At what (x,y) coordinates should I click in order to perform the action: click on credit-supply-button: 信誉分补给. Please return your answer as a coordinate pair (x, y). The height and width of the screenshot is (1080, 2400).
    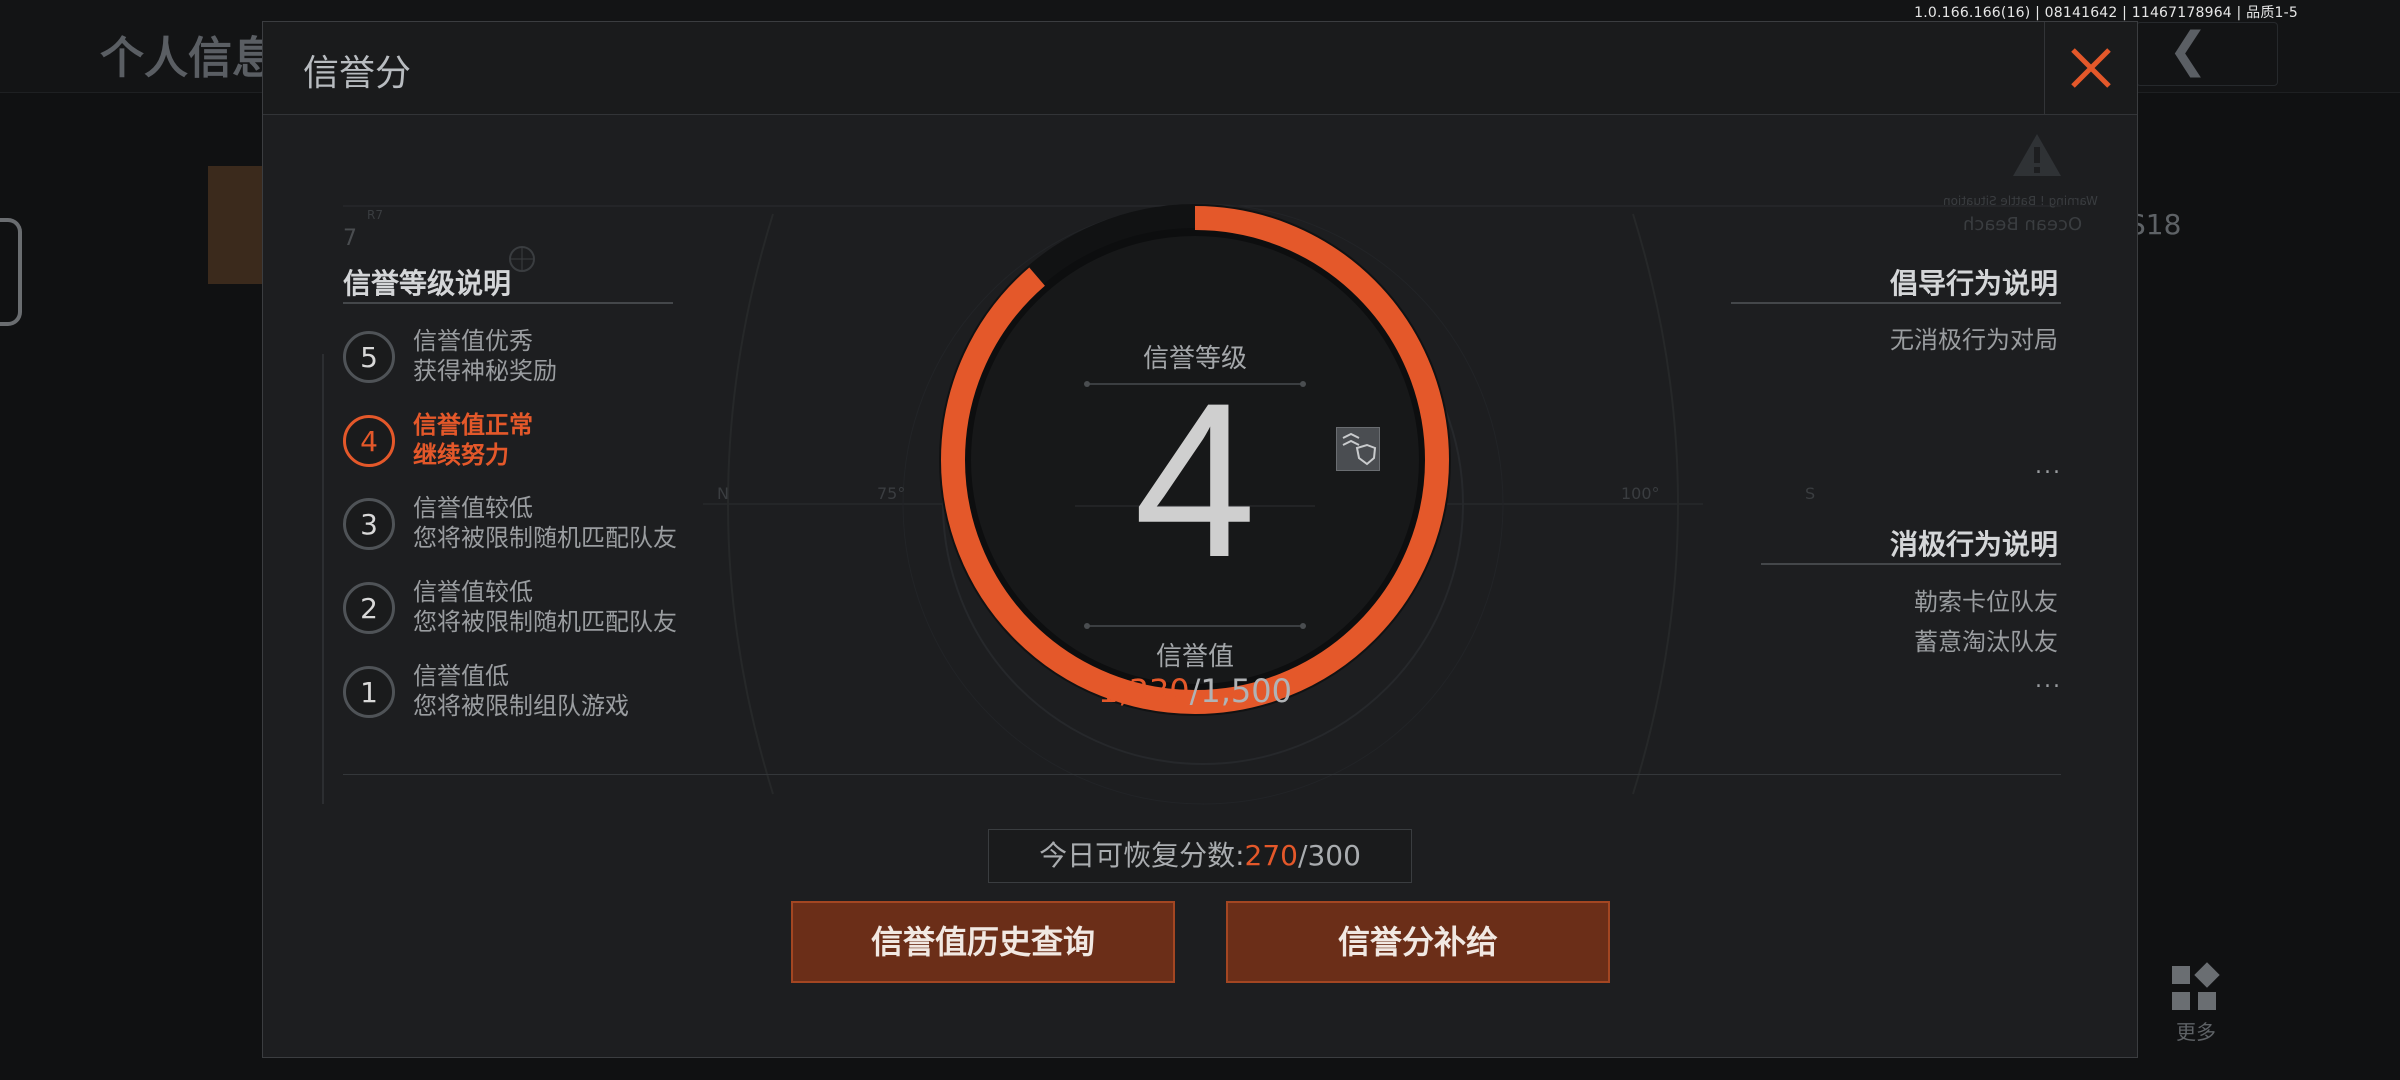
    Looking at the image, I should click on (1418, 942).